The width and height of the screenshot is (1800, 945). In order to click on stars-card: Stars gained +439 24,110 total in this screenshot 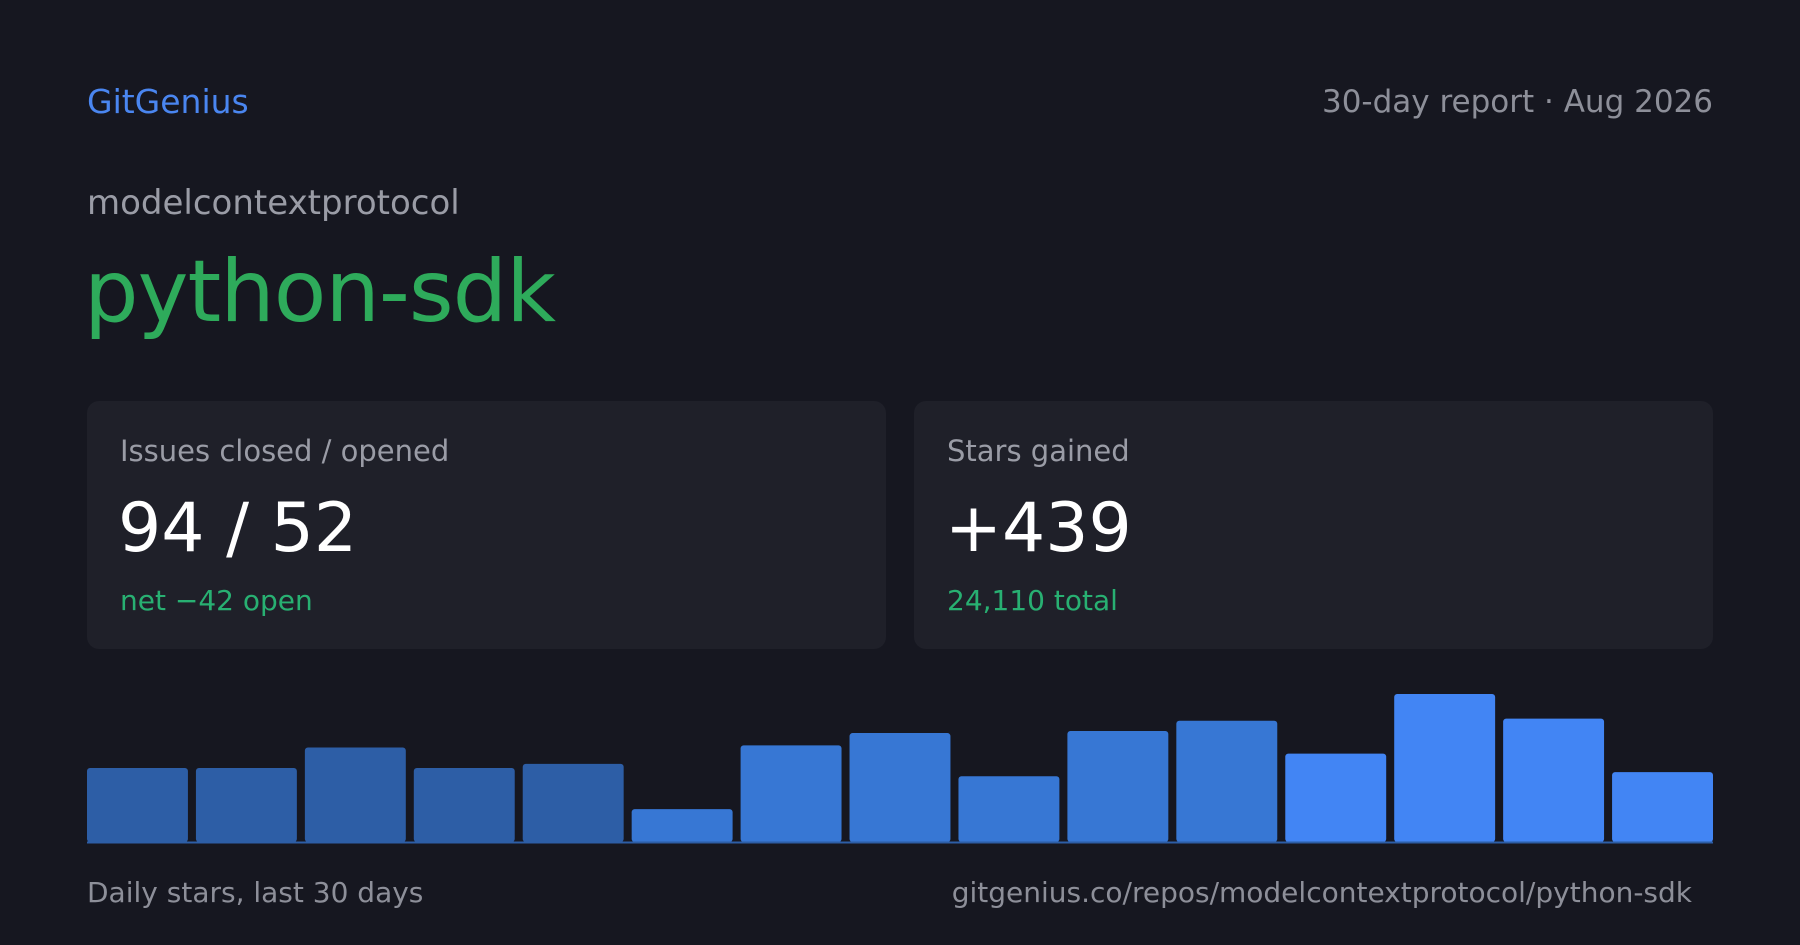, I will do `click(1313, 525)`.